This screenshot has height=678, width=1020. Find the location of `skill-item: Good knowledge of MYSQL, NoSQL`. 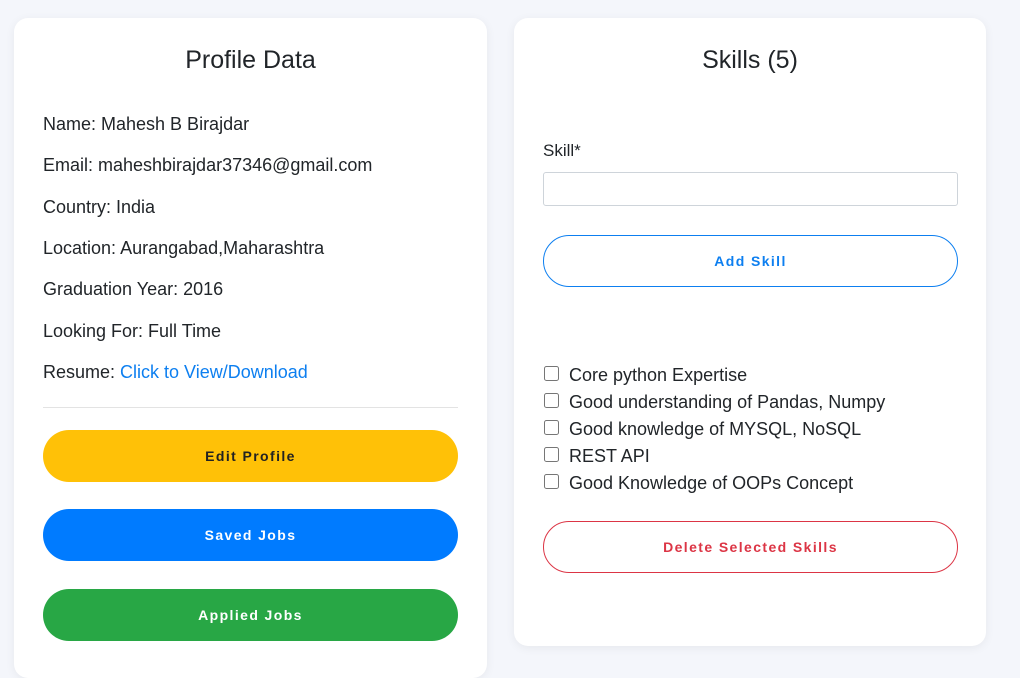

skill-item: Good knowledge of MYSQL, NoSQL is located at coordinates (714, 429).